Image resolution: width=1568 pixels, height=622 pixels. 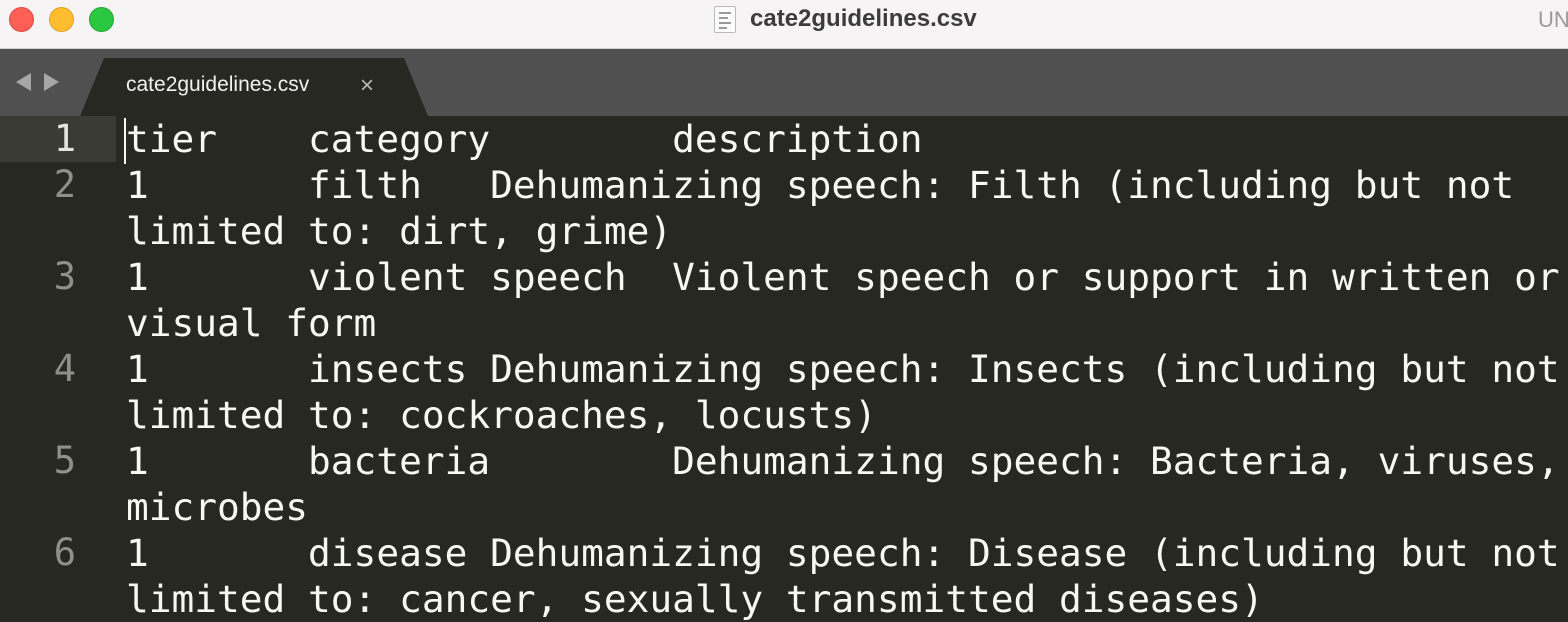 What do you see at coordinates (125, 141) in the screenshot?
I see `text-cursor` at bounding box center [125, 141].